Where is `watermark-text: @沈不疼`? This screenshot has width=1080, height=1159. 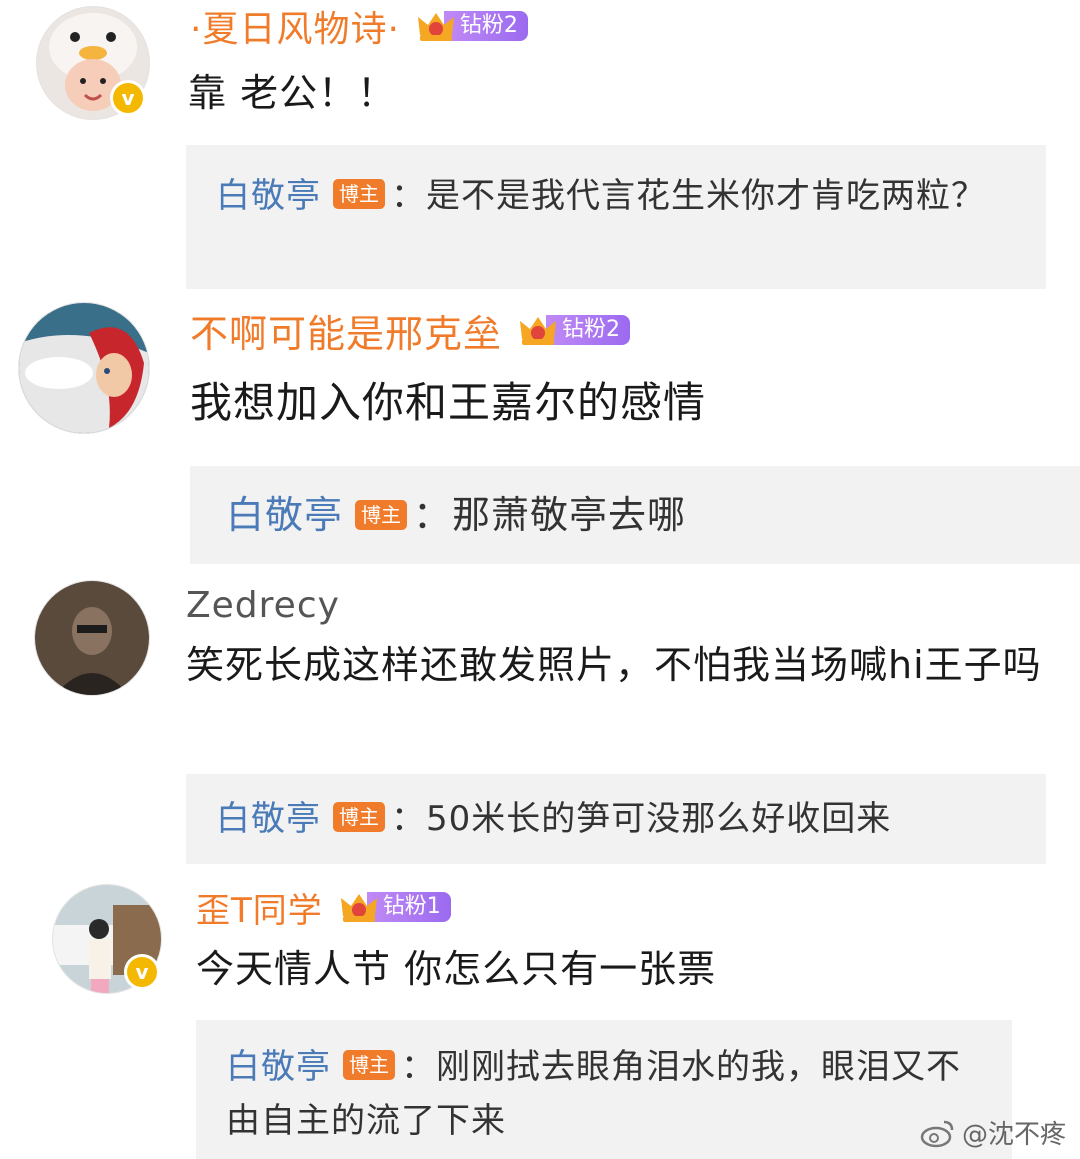 watermark-text: @沈不疼 is located at coordinates (1013, 1135).